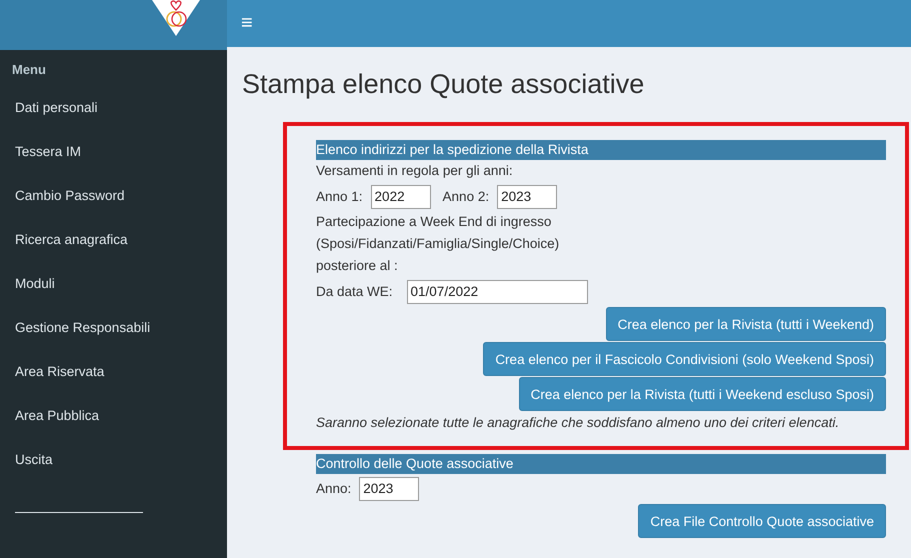 The image size is (911, 558). What do you see at coordinates (113, 240) in the screenshot?
I see `sidebar-item: Ricerca anagrafica` at bounding box center [113, 240].